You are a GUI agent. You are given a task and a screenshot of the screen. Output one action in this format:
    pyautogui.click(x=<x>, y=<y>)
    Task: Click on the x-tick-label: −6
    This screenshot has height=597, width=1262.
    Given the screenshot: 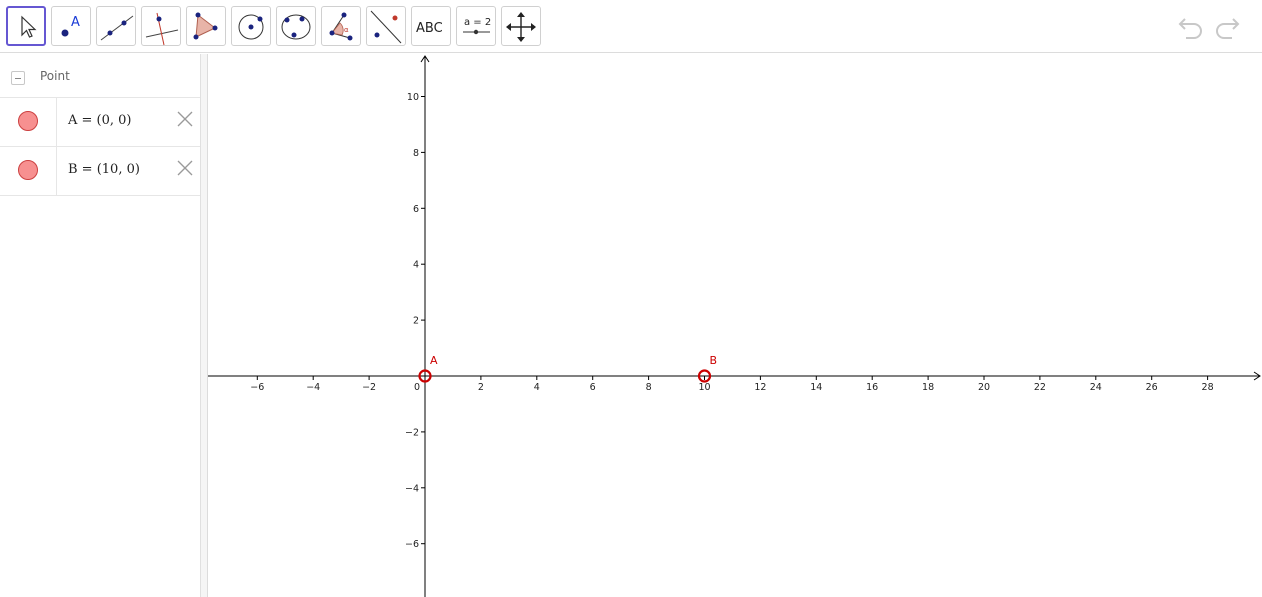 What is the action you would take?
    pyautogui.click(x=257, y=387)
    